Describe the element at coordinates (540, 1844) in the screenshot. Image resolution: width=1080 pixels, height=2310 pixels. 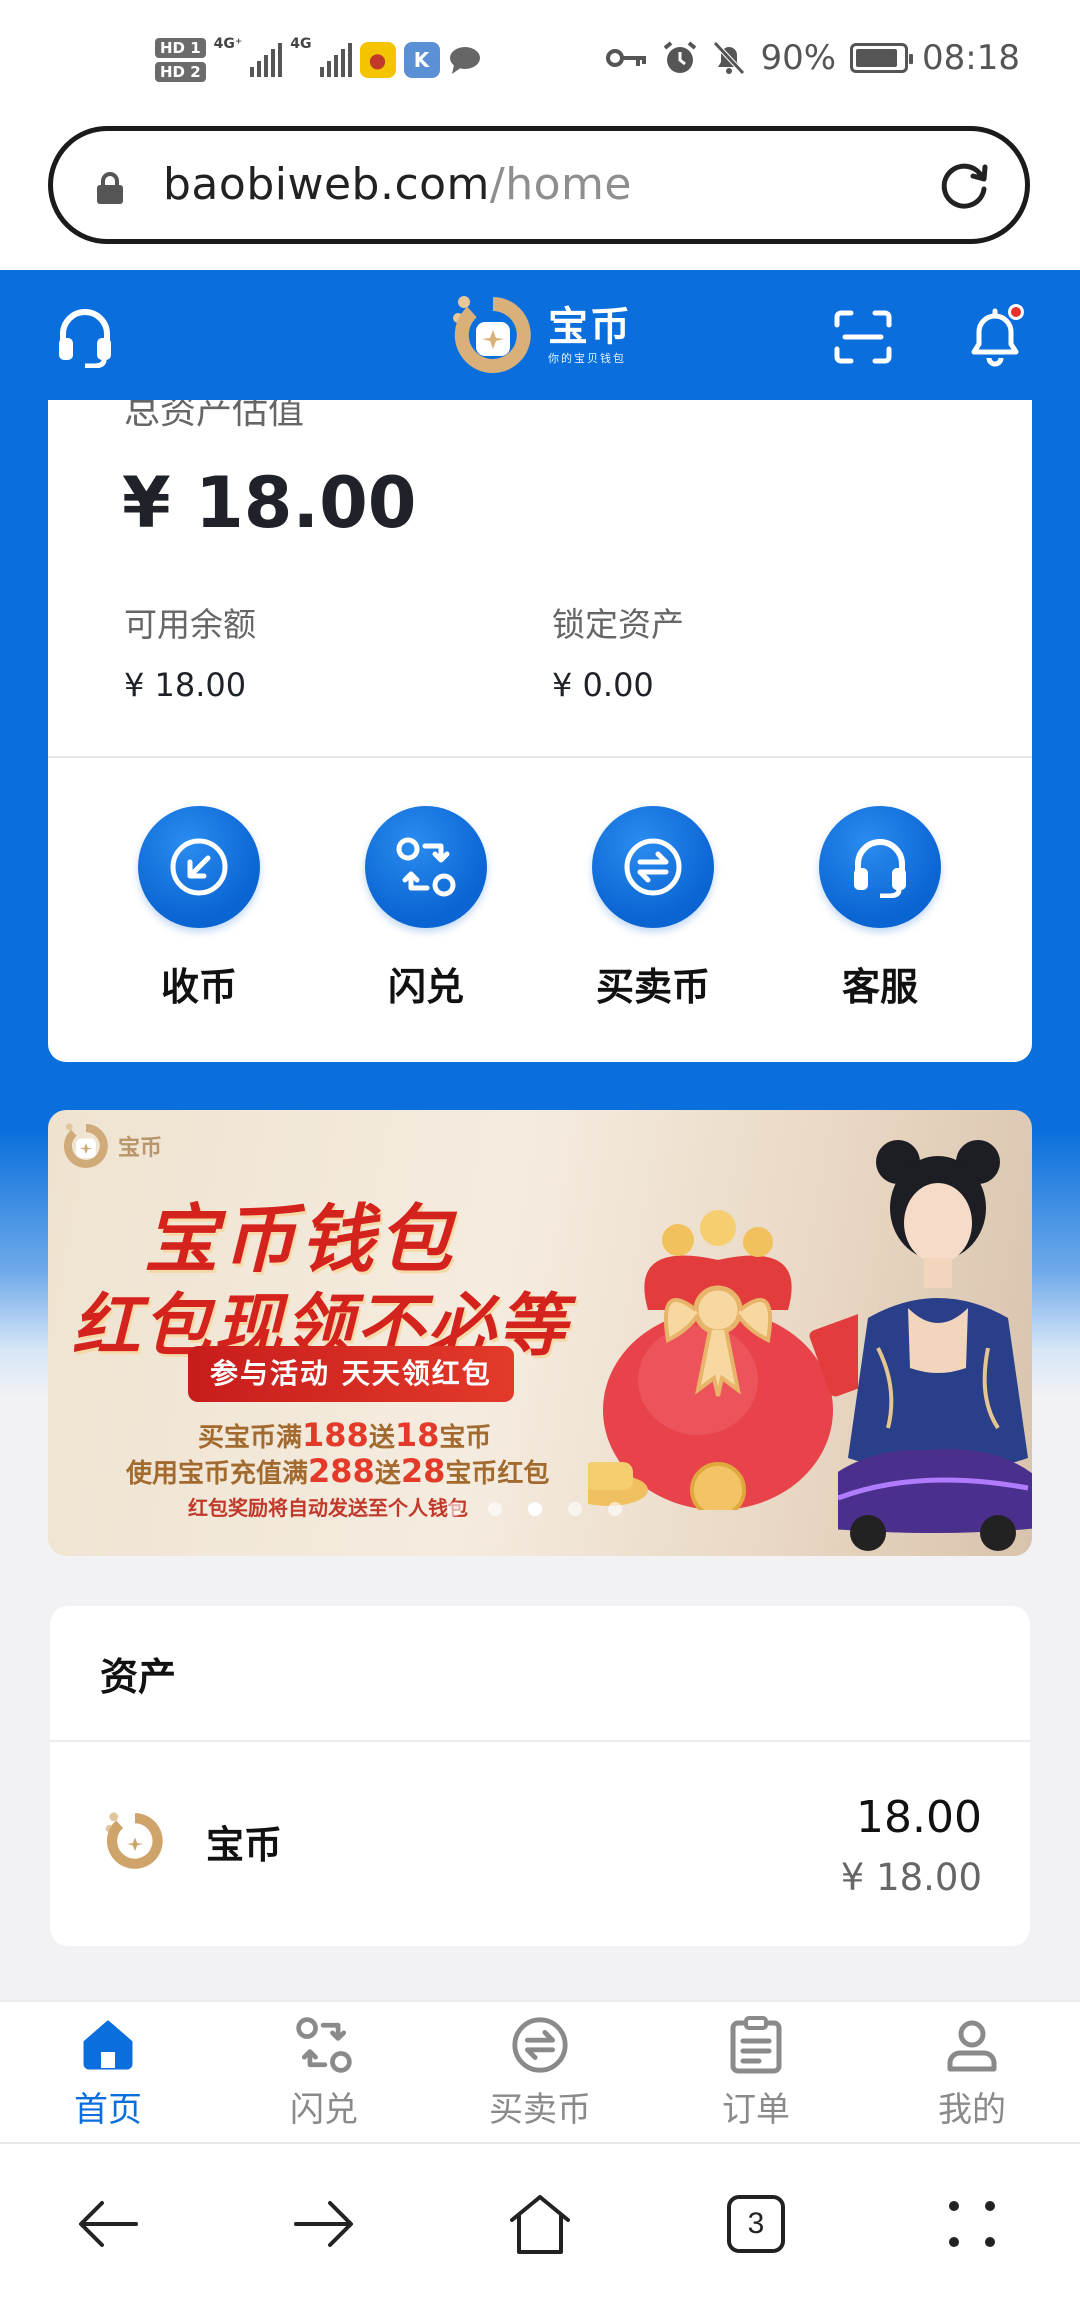
I see `asset-row: 宝币 18.00 ¥ 18.00` at that location.